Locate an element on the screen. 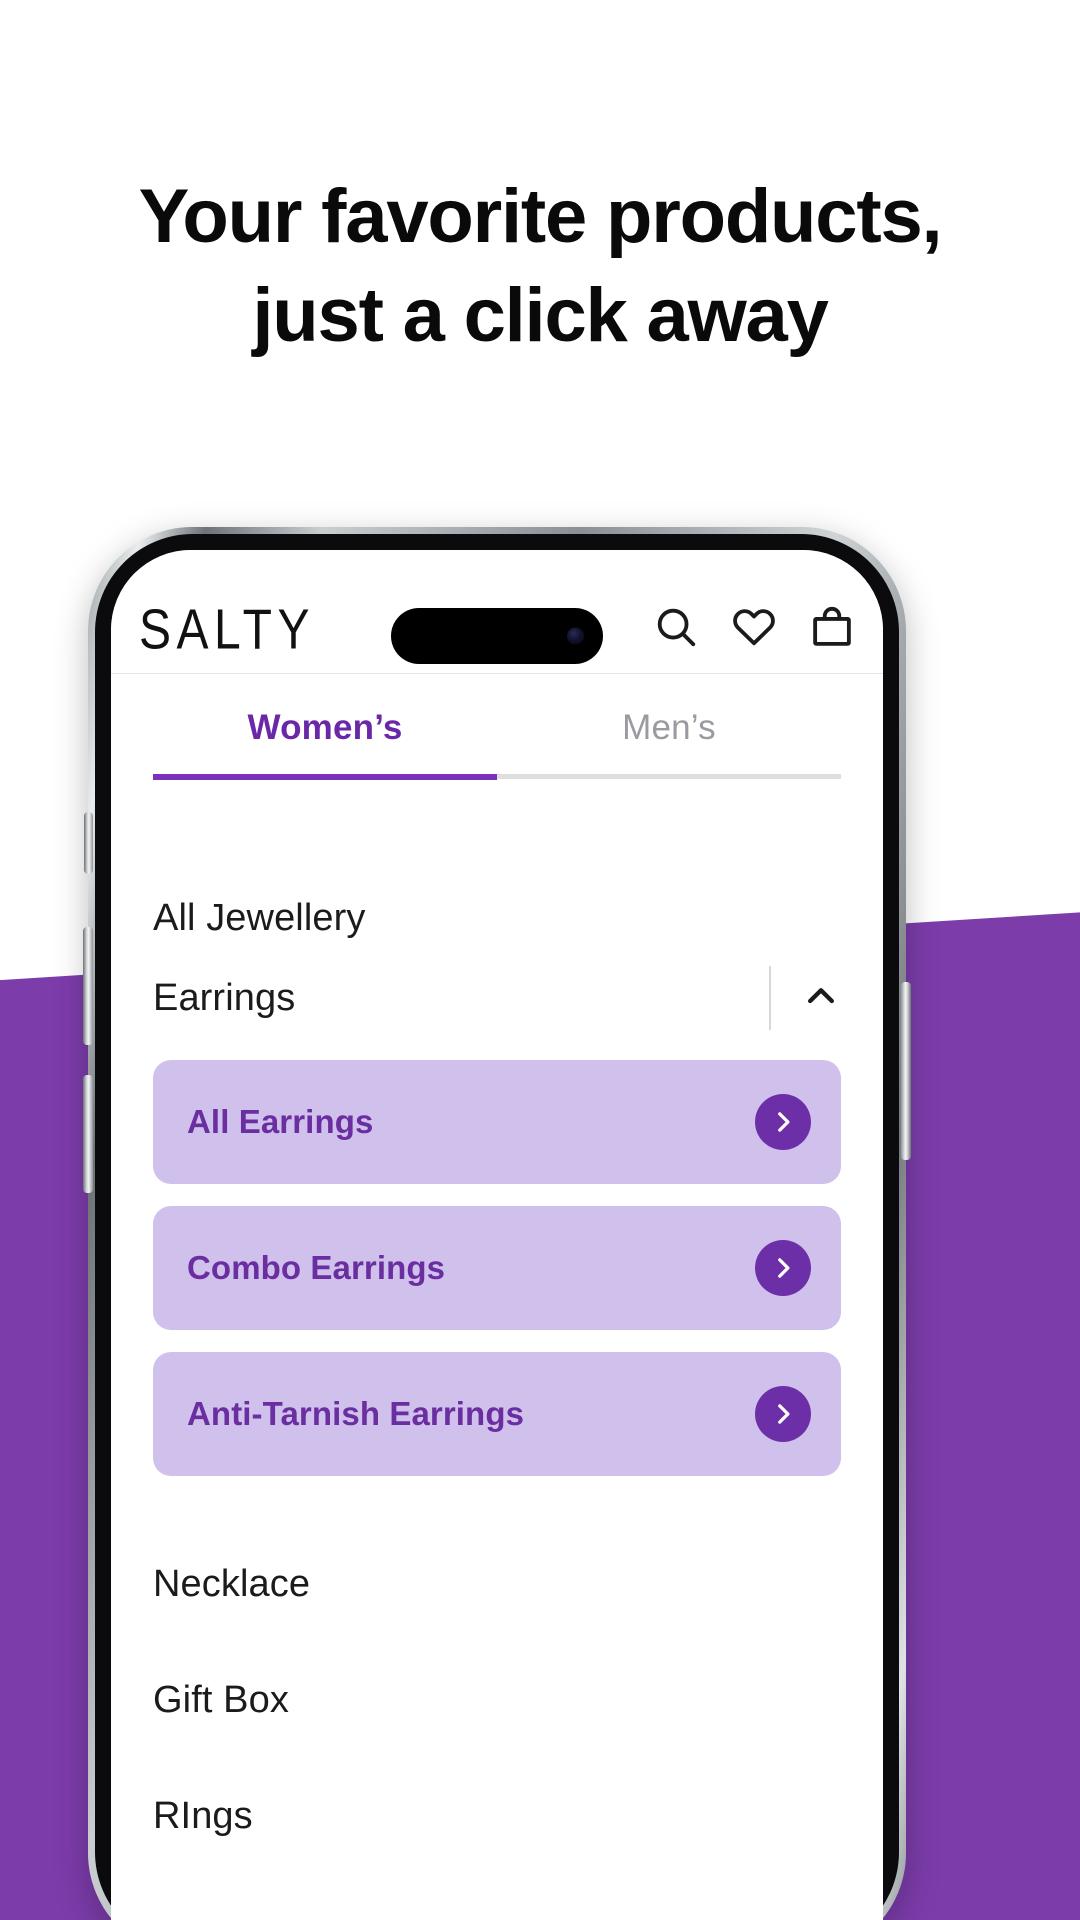 This screenshot has width=1080, height=1920. menu-item-gift-box: Gift Box is located at coordinates (497, 1700).